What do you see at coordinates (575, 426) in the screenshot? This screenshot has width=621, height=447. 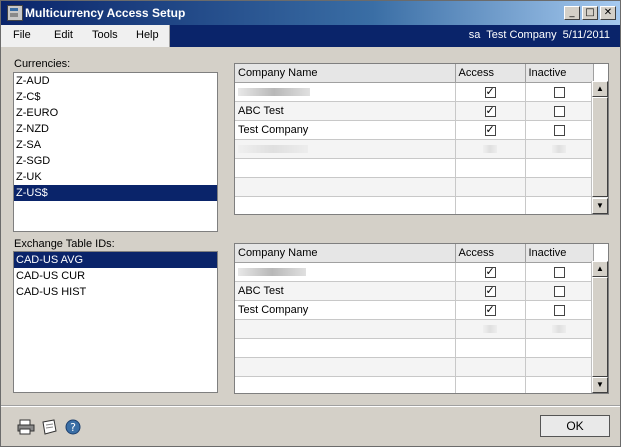 I see `ok-button: OK` at bounding box center [575, 426].